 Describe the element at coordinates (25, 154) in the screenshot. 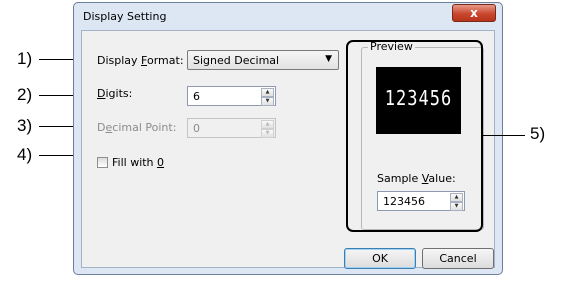

I see `callout-4: 4)` at that location.